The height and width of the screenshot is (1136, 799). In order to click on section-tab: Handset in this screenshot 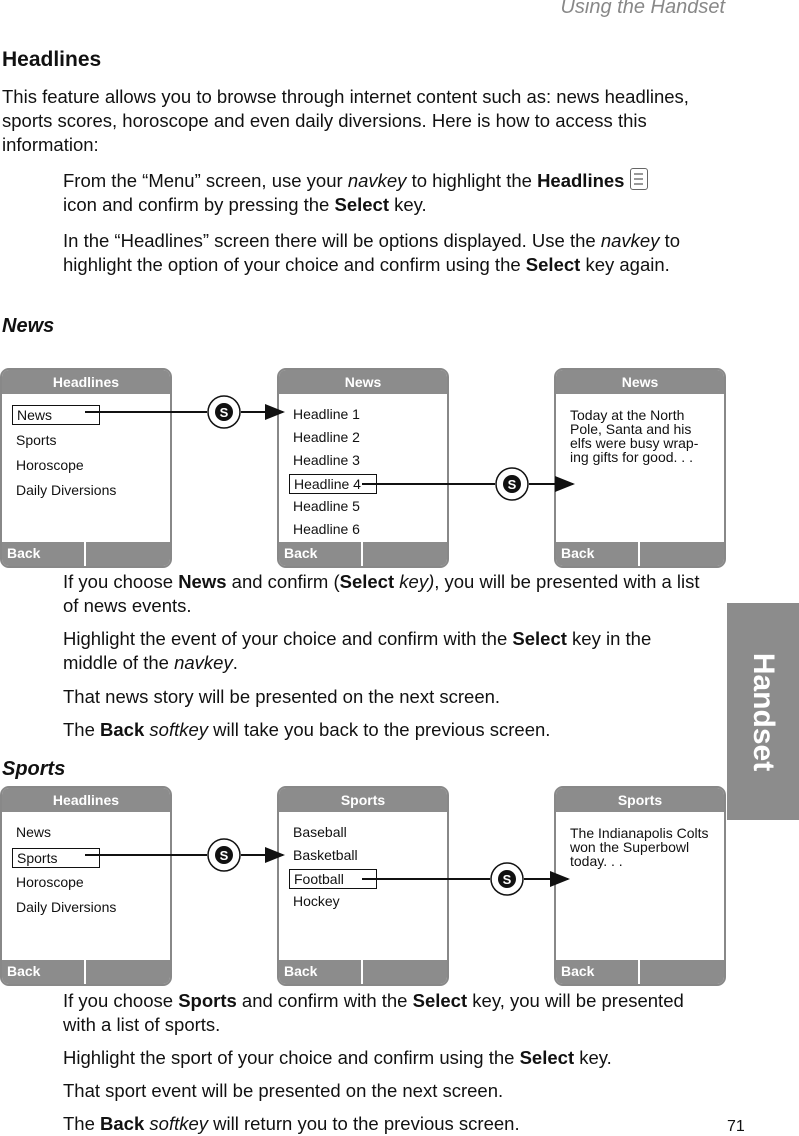, I will do `click(763, 711)`.